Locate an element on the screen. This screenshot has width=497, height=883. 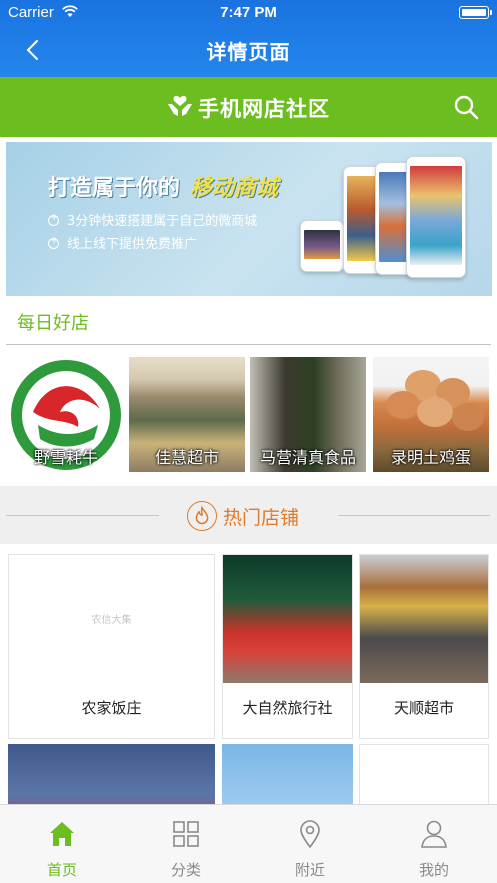
grid-icon is located at coordinates (186, 834).